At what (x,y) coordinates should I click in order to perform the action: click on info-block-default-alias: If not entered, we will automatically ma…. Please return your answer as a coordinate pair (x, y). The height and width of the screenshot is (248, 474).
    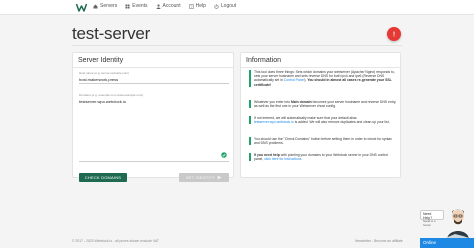
    Looking at the image, I should click on (323, 120).